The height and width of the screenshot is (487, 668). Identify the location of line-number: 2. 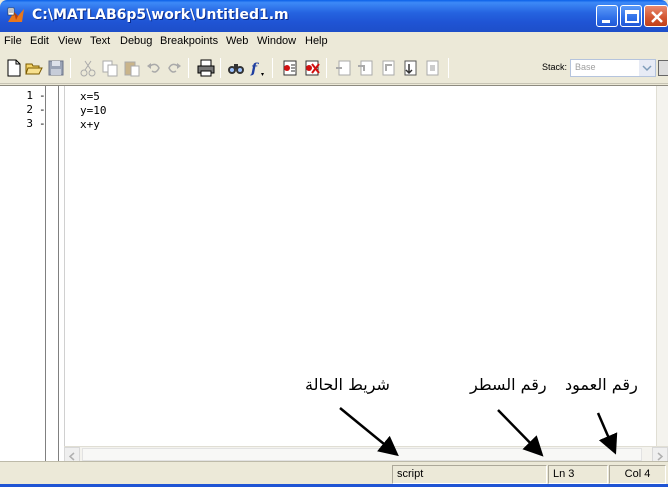
(29, 109).